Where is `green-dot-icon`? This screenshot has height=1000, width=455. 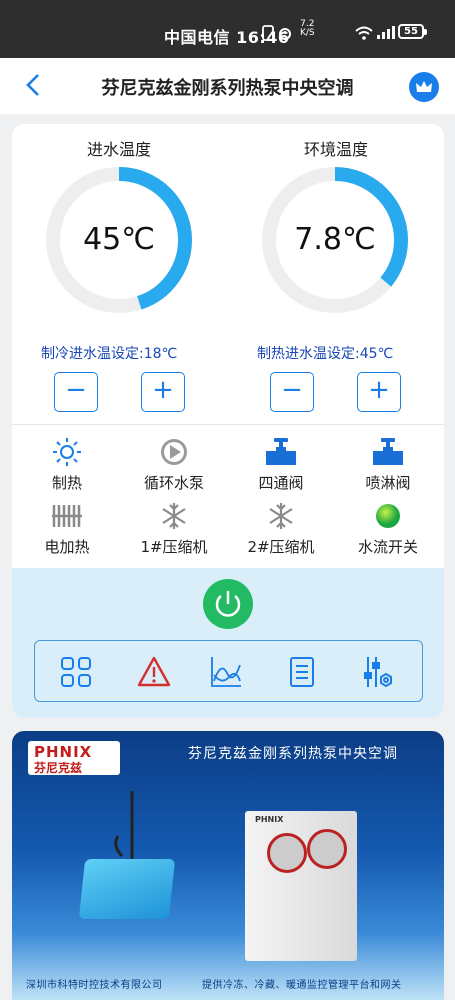 green-dot-icon is located at coordinates (388, 516).